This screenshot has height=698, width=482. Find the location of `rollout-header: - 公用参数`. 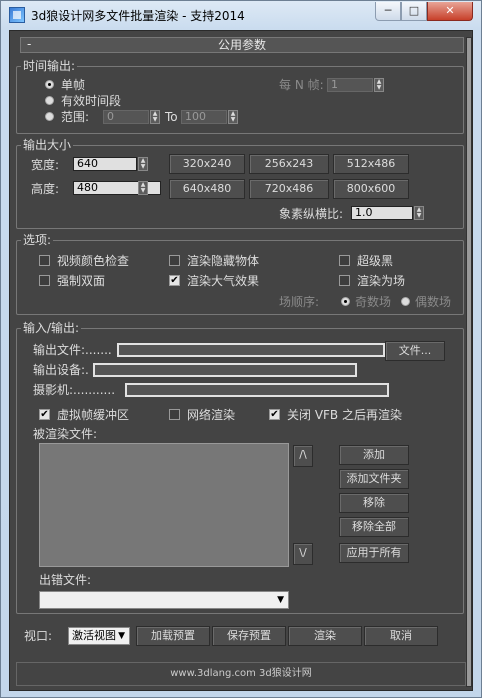

rollout-header: - 公用参数 is located at coordinates (242, 45).